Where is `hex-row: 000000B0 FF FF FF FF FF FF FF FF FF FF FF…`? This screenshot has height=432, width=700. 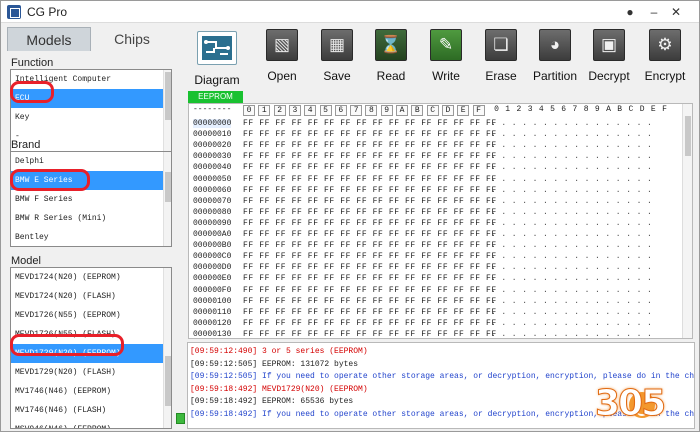 hex-row: 000000B0 FF FF FF FF FF FF FF FF FF FF FF… is located at coordinates (436, 246).